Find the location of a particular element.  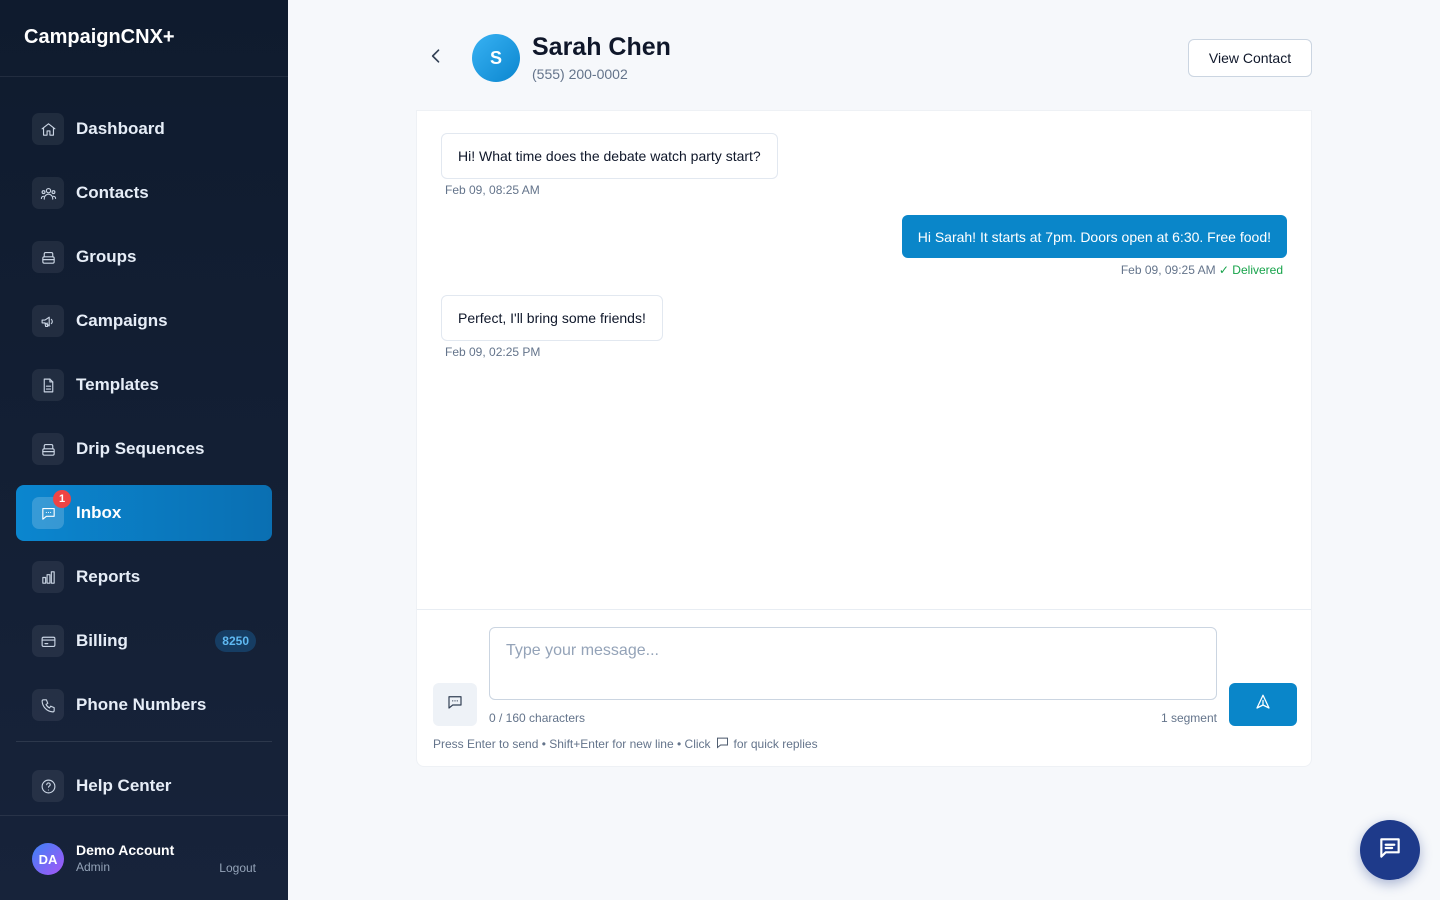

sidebar-item-label: Reports is located at coordinates (108, 576).